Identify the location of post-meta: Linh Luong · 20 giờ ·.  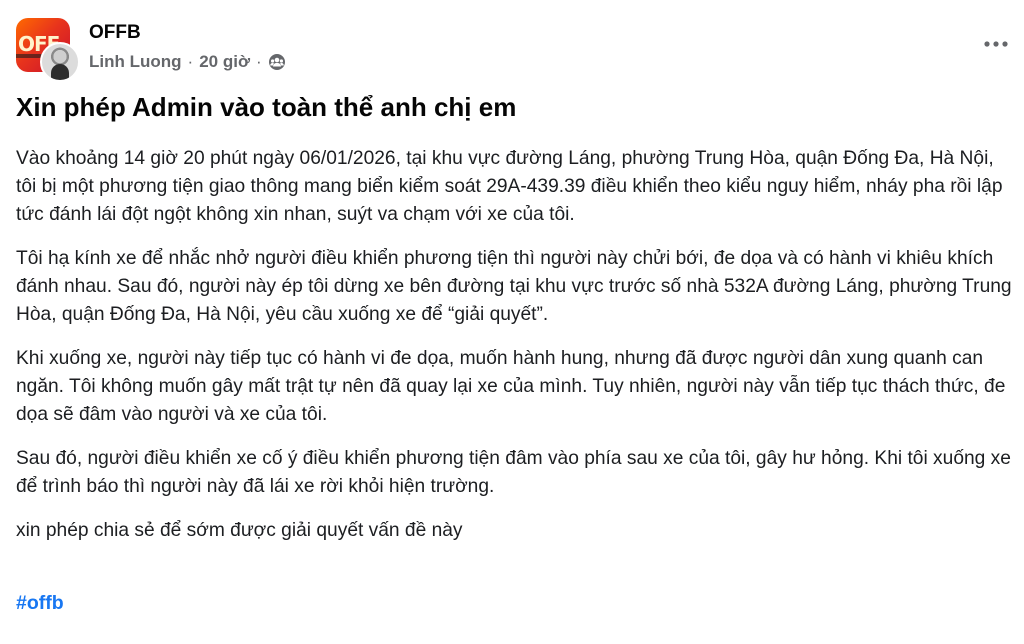
(187, 62).